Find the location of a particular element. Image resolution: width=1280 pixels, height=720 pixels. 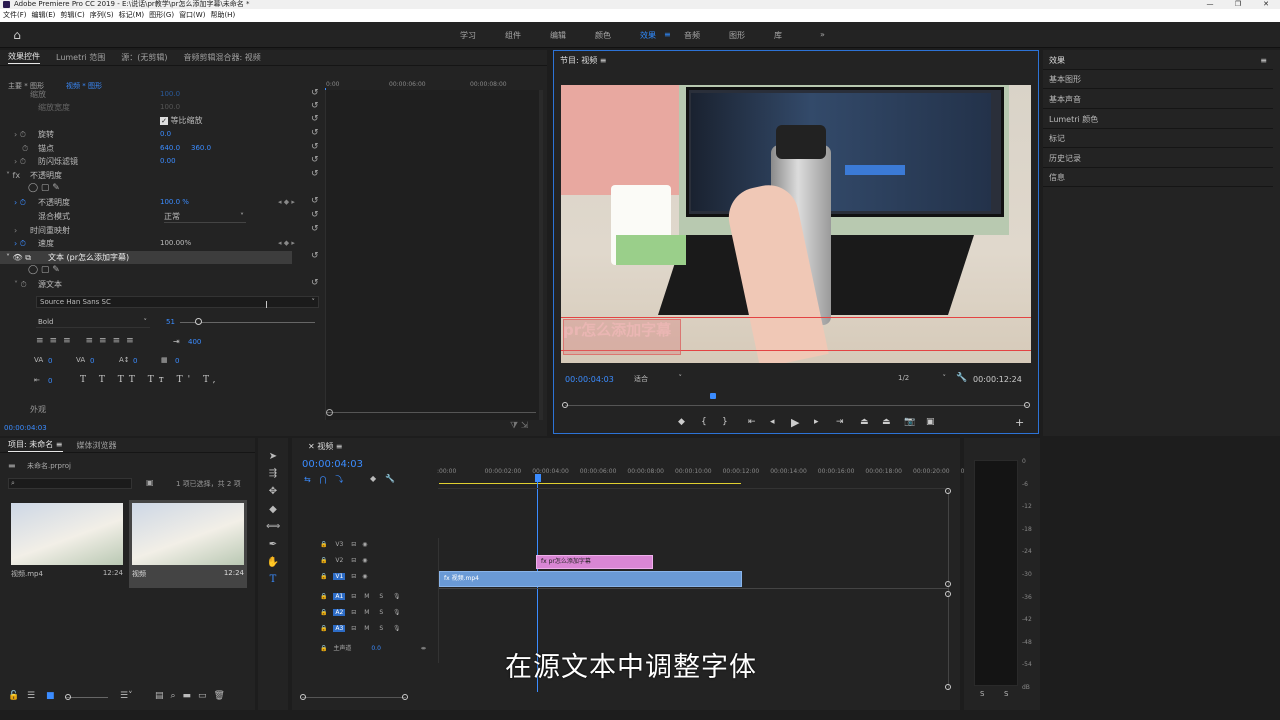

home-icon: ⌂ is located at coordinates (17, 35).